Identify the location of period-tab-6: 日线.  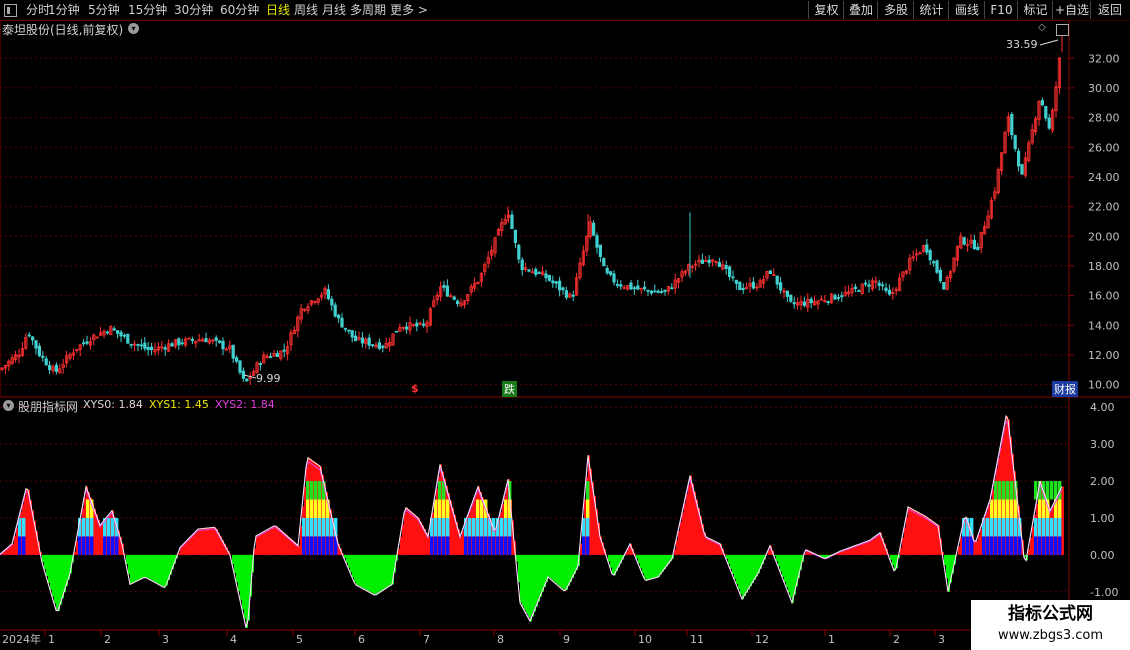
(278, 10).